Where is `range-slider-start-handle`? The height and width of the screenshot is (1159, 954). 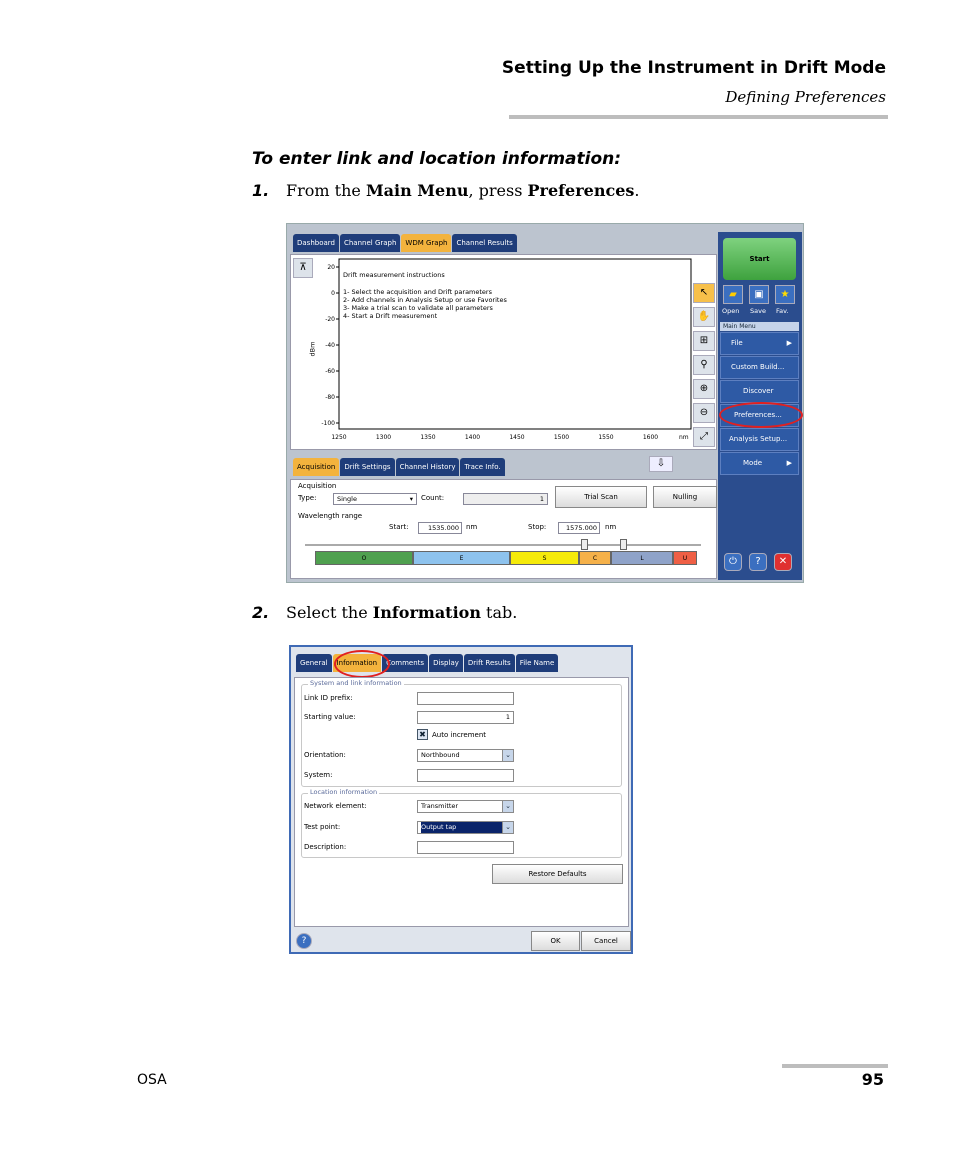
range-slider-start-handle is located at coordinates (584, 544).